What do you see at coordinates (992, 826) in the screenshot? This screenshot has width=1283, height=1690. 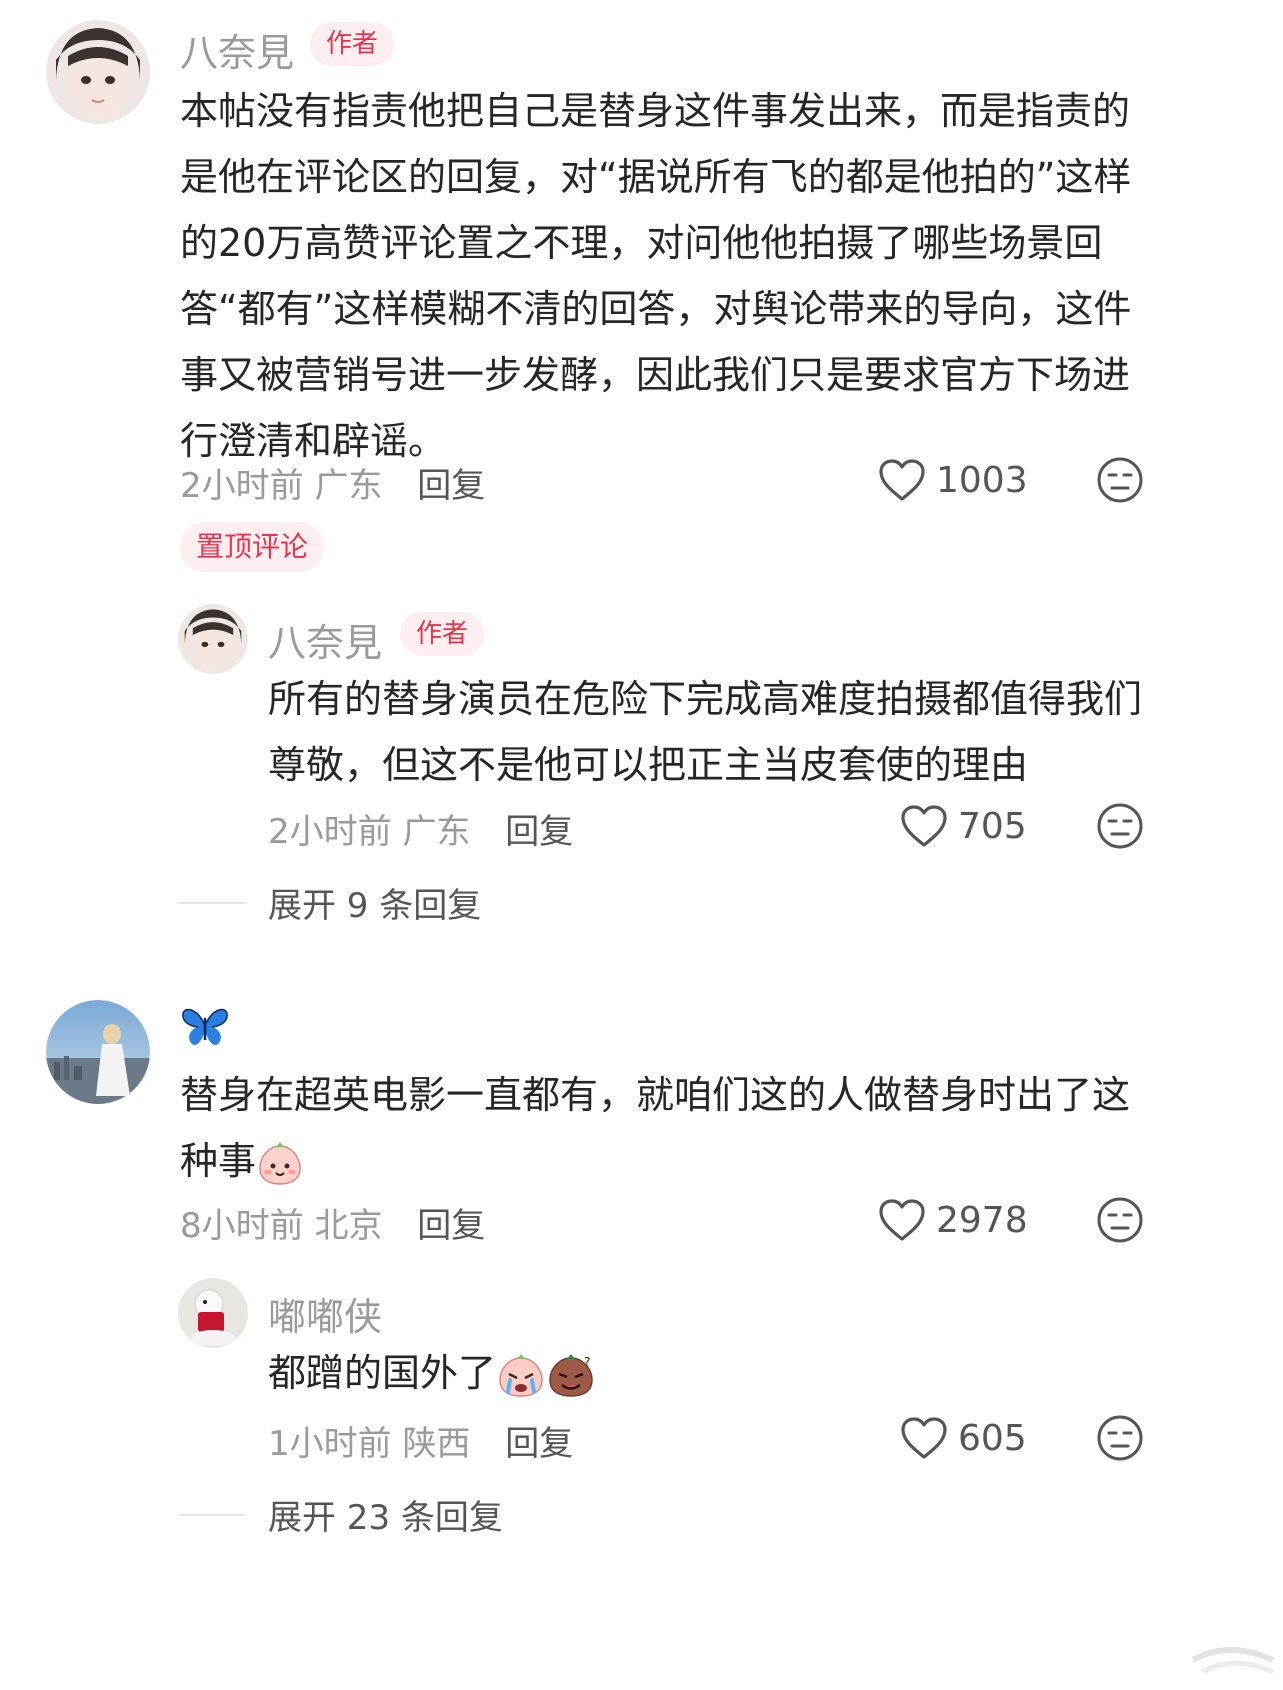 I see `like-count: 705` at bounding box center [992, 826].